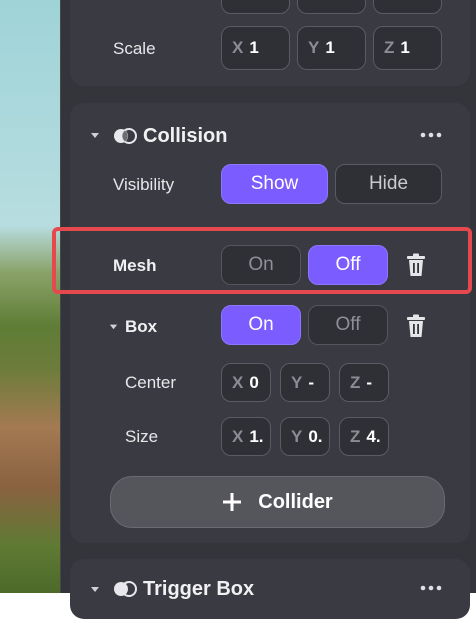 The height and width of the screenshot is (619, 476). I want to click on hide-button: Hide, so click(388, 184).